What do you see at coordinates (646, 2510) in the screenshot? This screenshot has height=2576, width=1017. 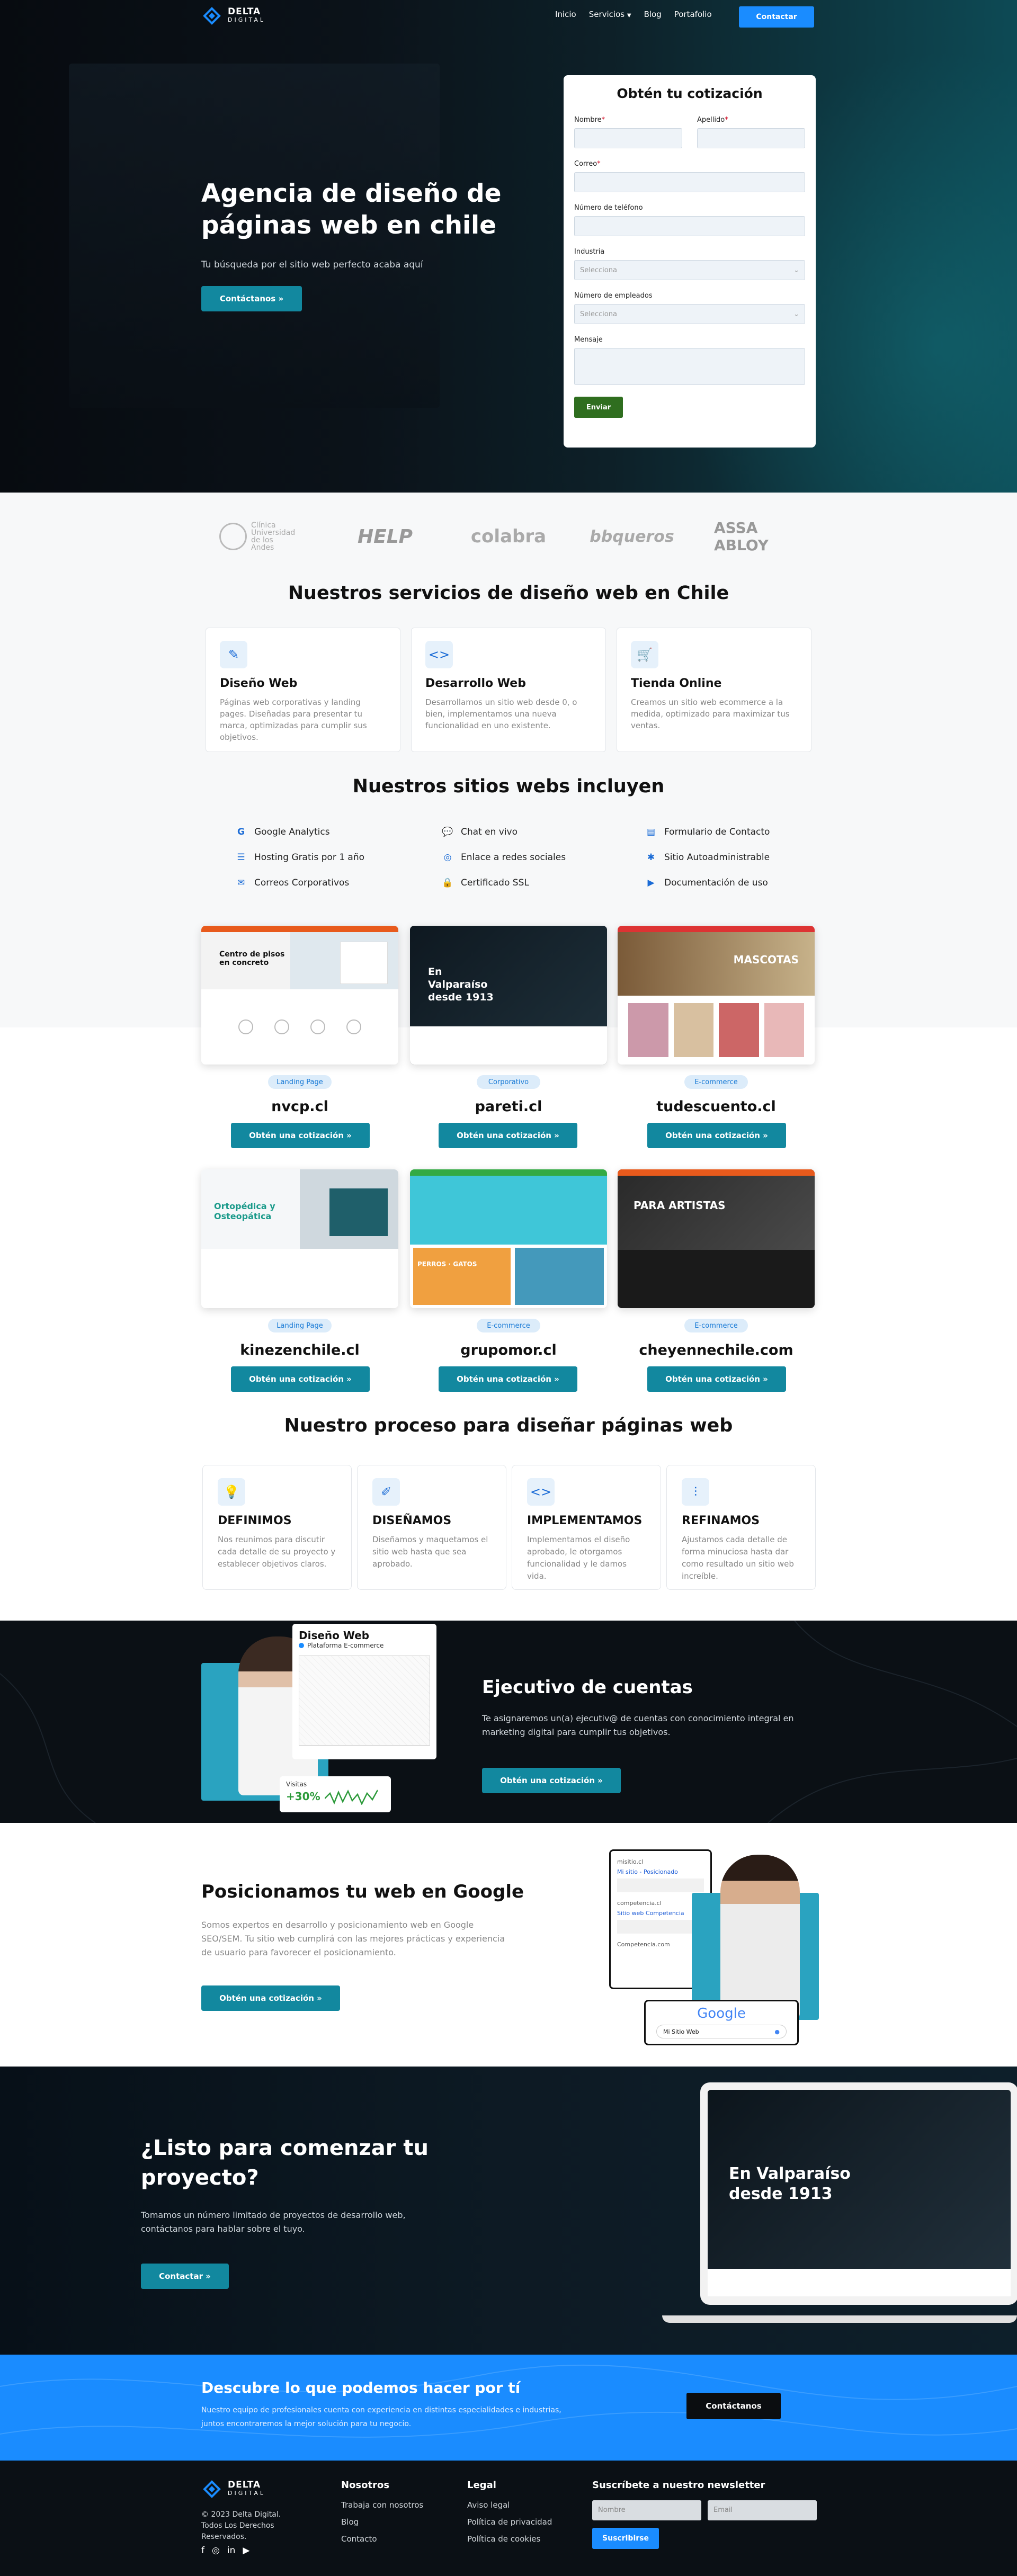 I see `newsletter-name-input: Nombre` at bounding box center [646, 2510].